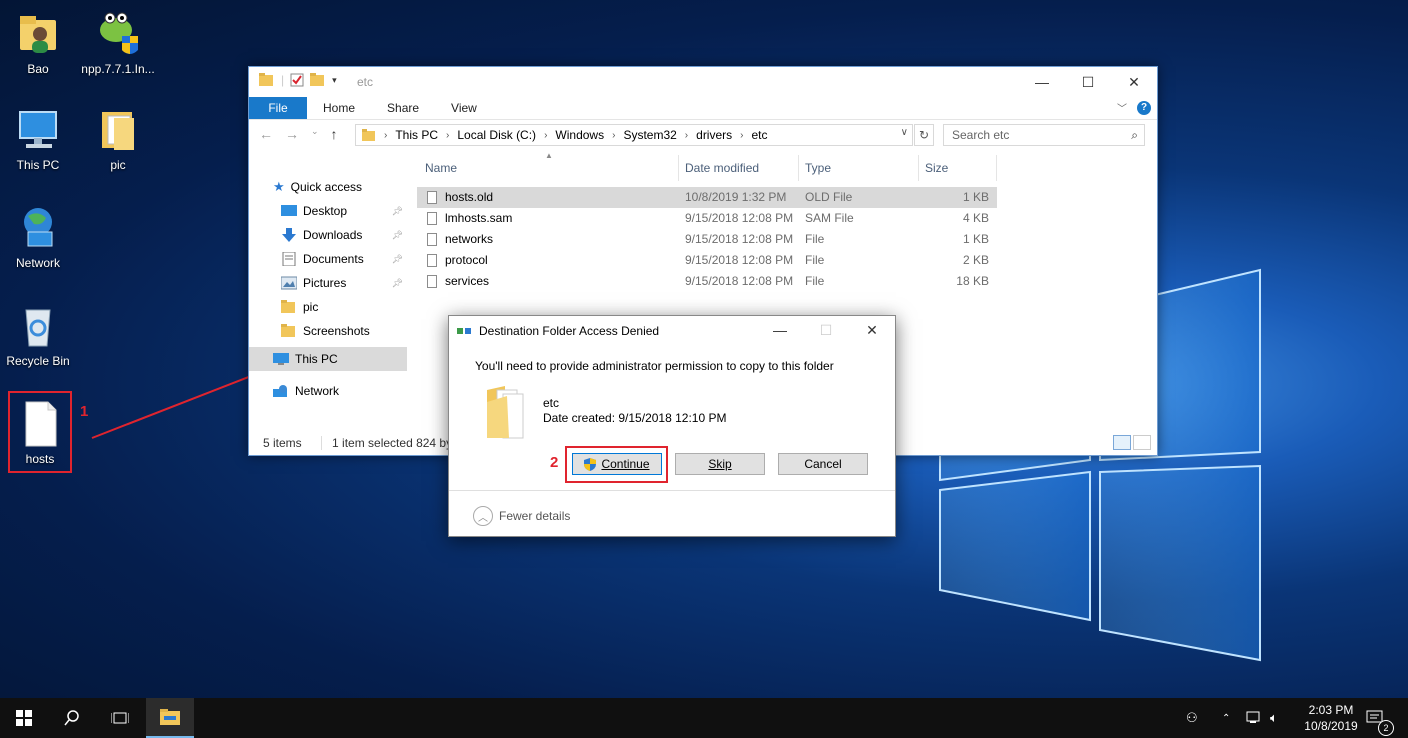 The image size is (1408, 738). I want to click on nav-network: Network, so click(328, 391).